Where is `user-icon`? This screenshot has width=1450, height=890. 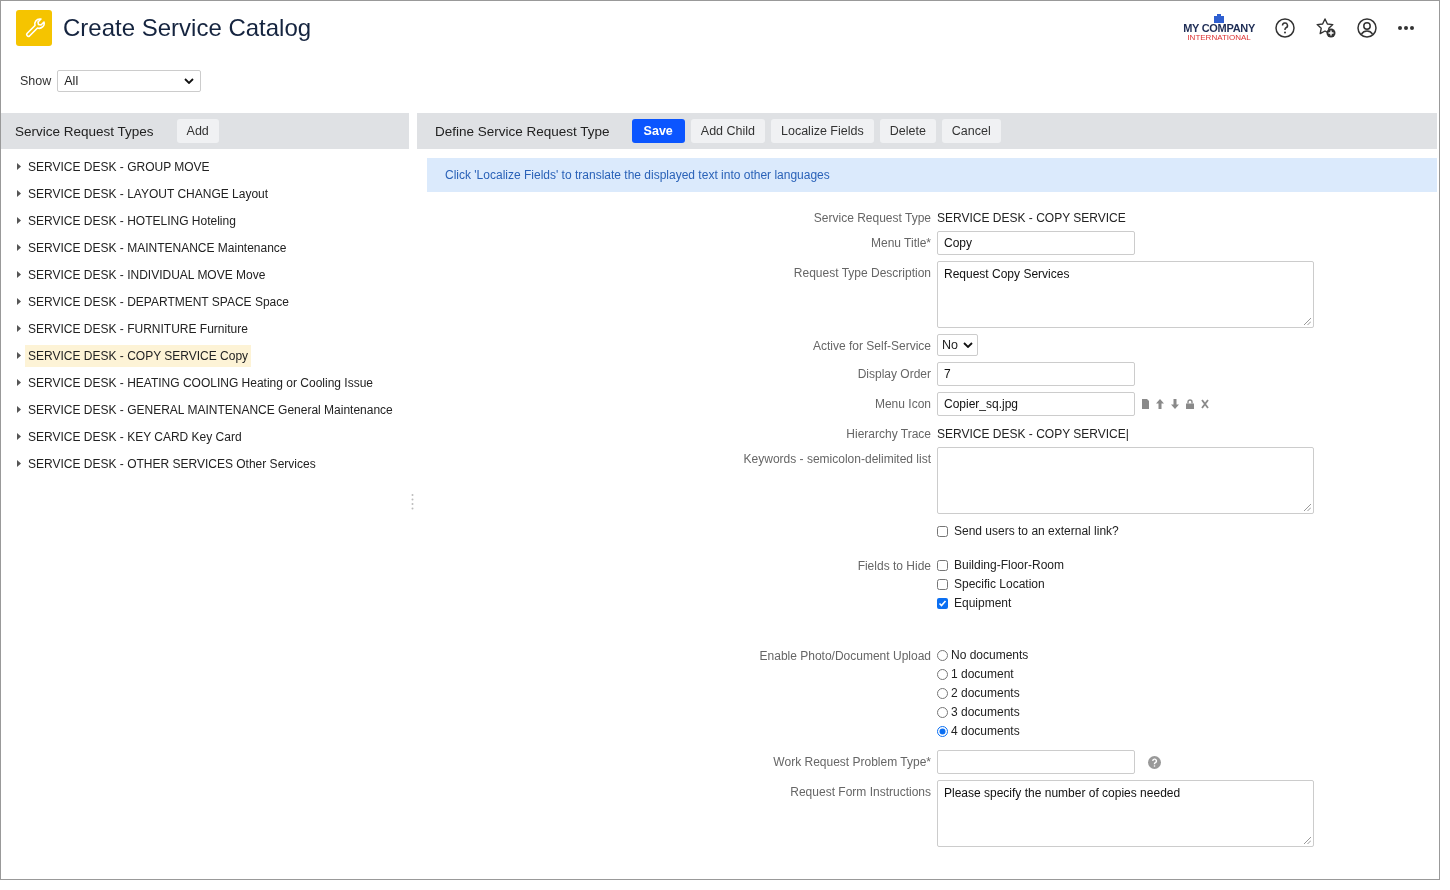 user-icon is located at coordinates (1367, 28).